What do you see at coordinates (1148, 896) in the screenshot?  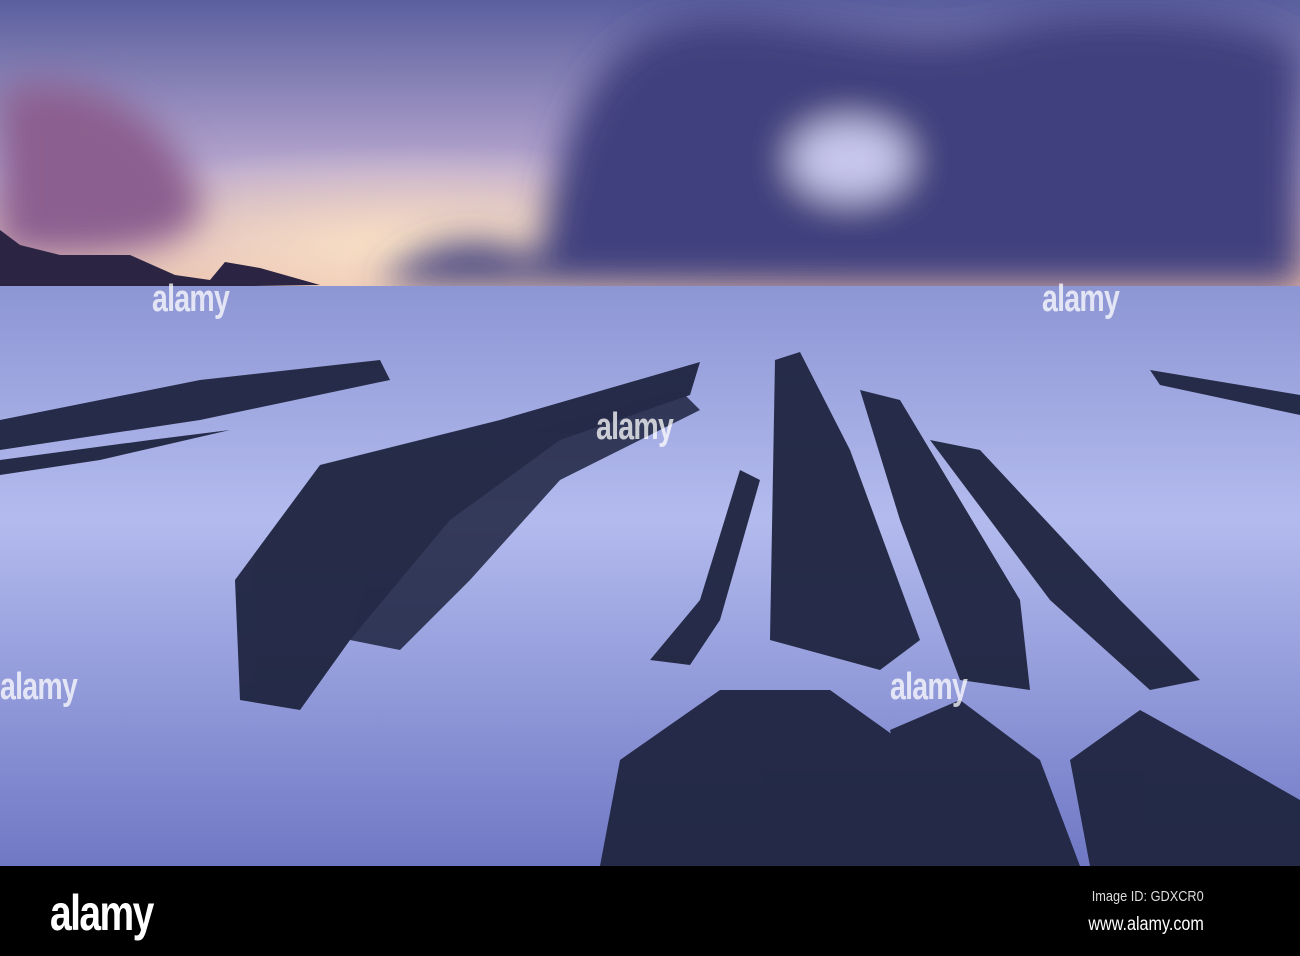 I see `image-id: Image ID: GDXCR0` at bounding box center [1148, 896].